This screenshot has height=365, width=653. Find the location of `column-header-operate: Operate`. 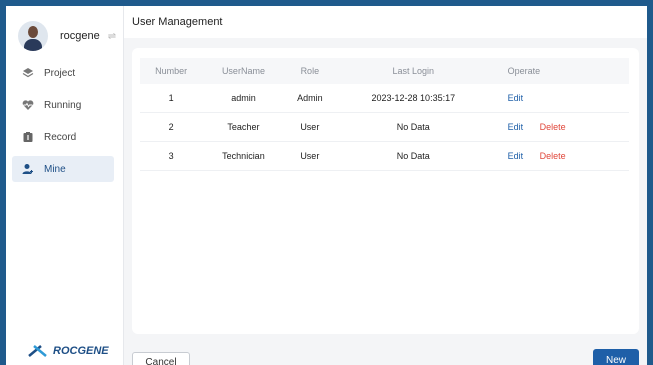

column-header-operate: Operate is located at coordinates (560, 71).